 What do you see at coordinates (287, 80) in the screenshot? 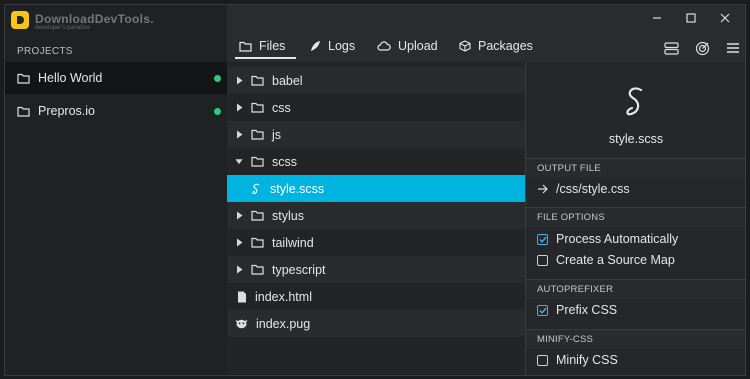
I see `file-name: babel` at bounding box center [287, 80].